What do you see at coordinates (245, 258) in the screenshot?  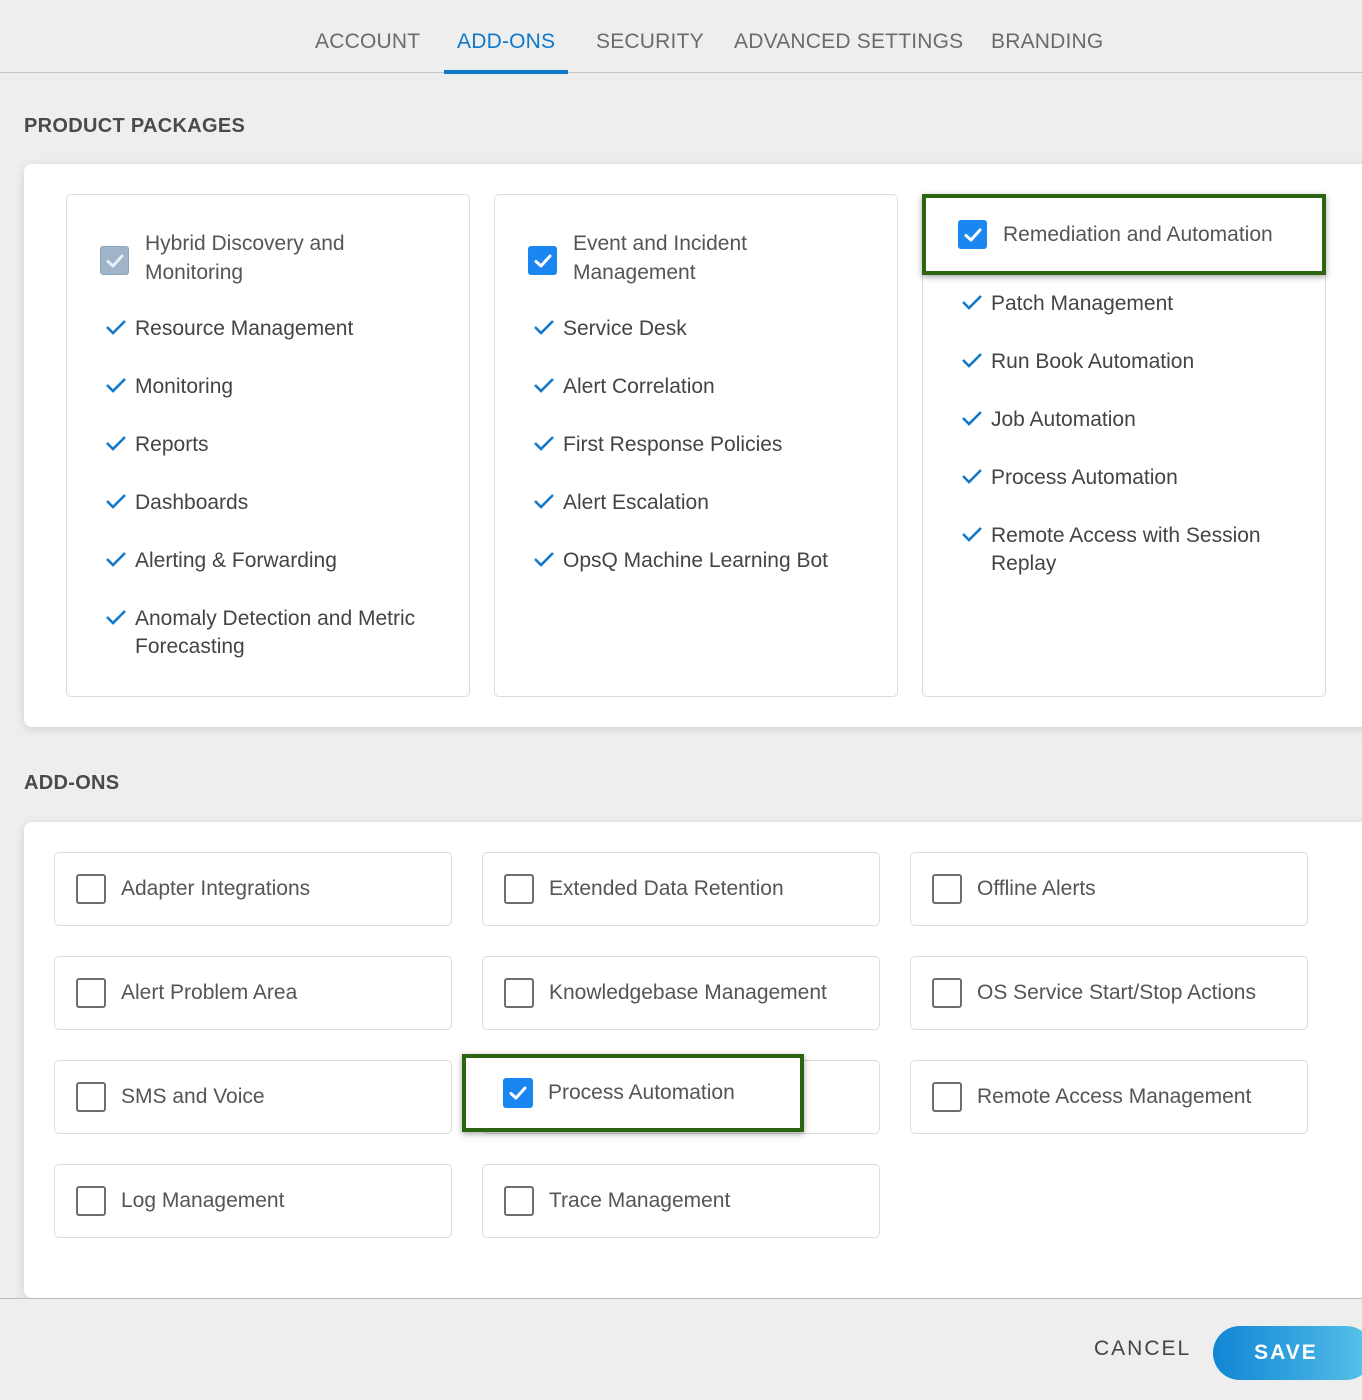 I see `package-label: Hybrid Discovery and Monitoring` at bounding box center [245, 258].